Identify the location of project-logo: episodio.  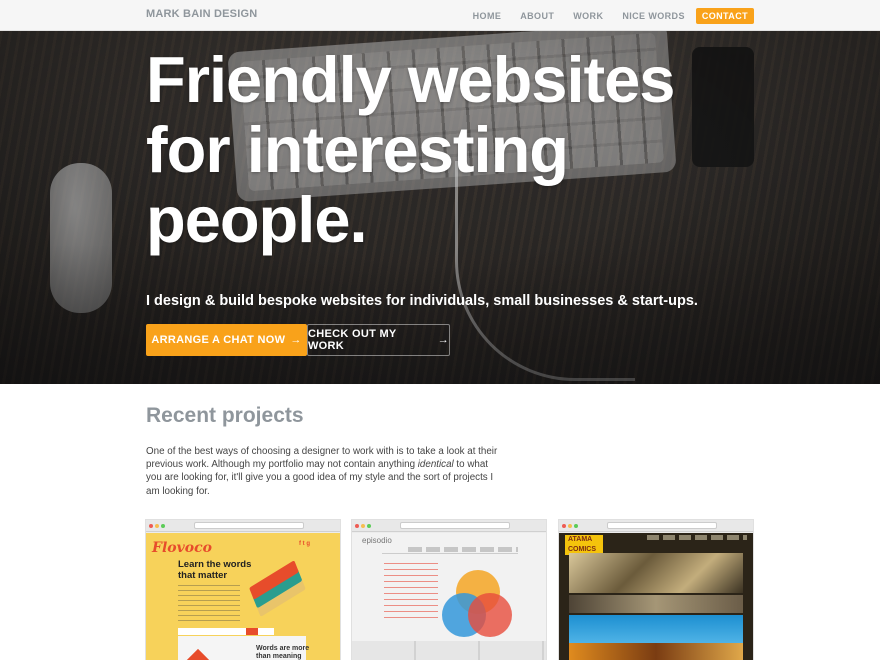
(377, 540).